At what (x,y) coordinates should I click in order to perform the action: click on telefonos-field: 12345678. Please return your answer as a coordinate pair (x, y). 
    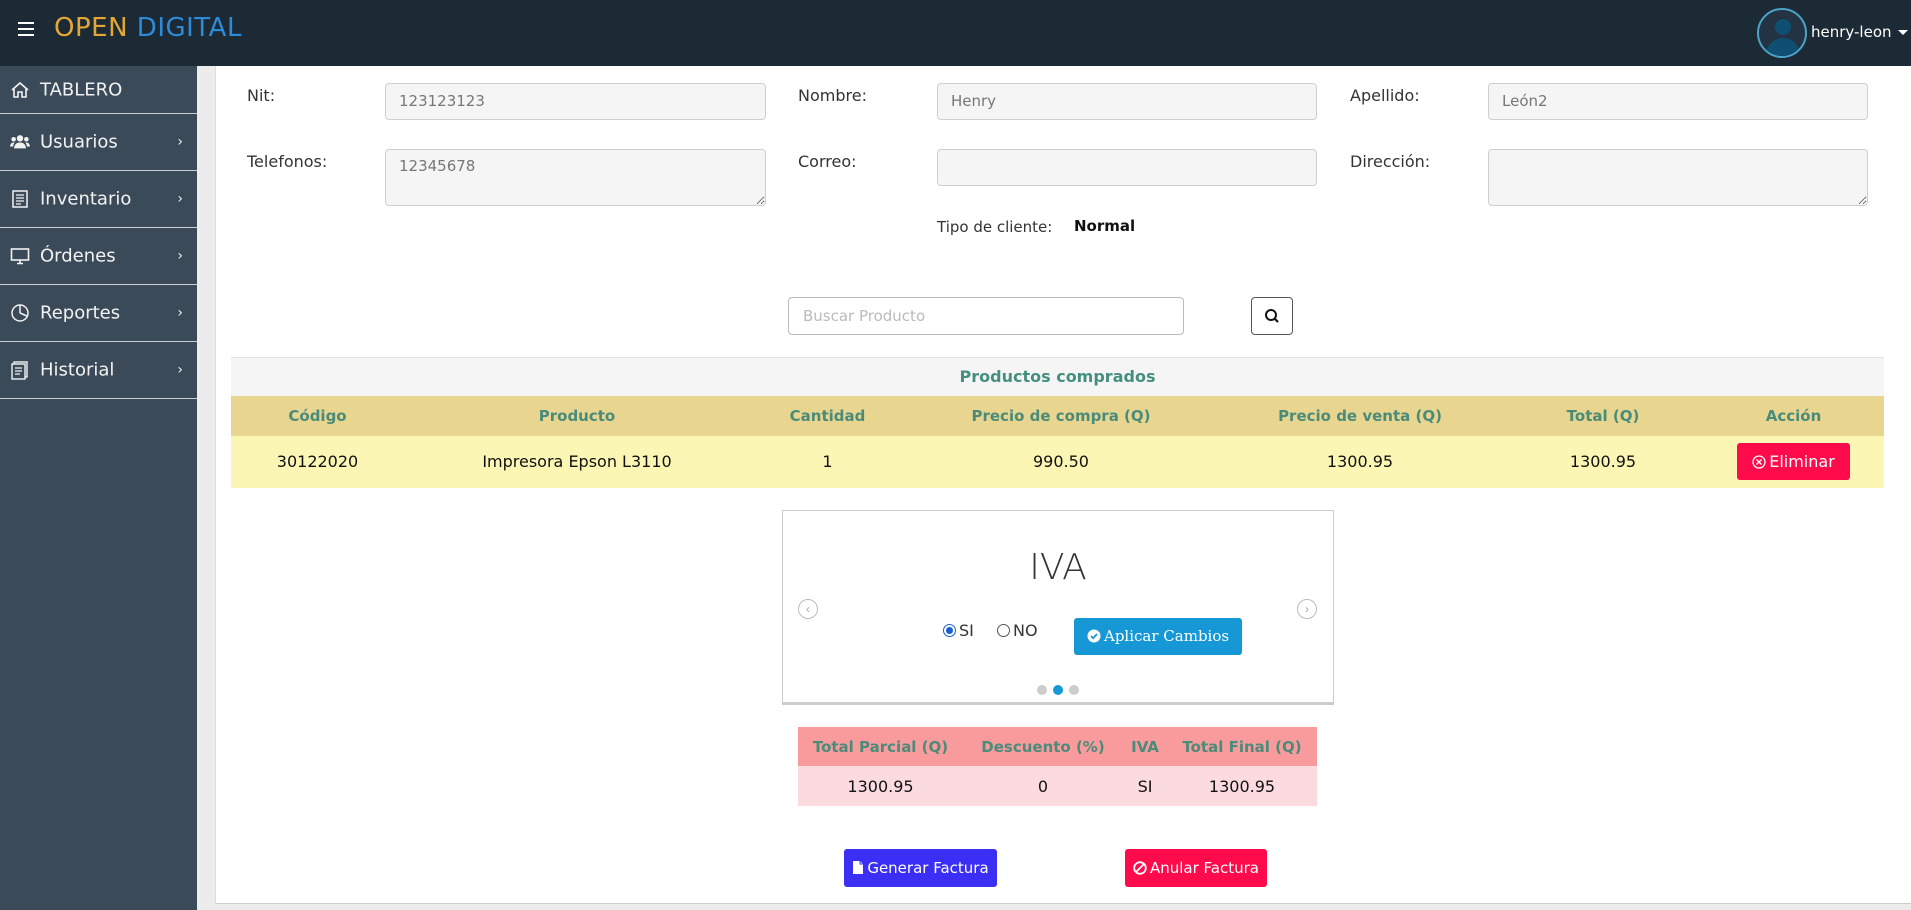
    Looking at the image, I should click on (575, 177).